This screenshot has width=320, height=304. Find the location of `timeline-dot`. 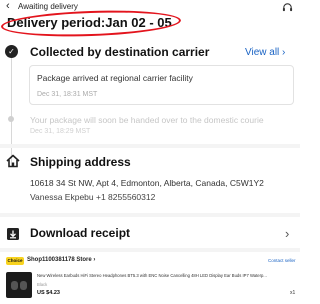

timeline-dot is located at coordinates (11, 119).